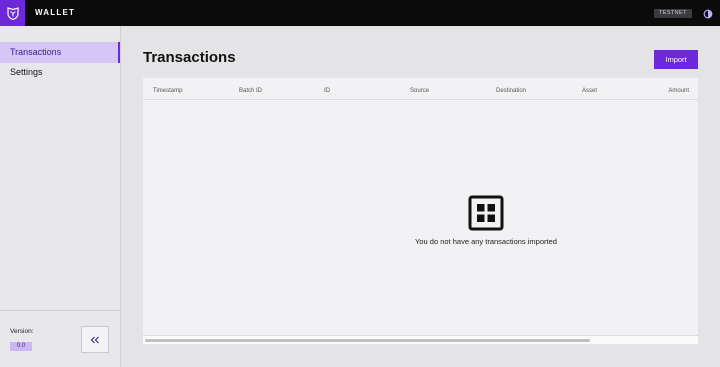 This screenshot has height=367, width=720. Describe the element at coordinates (60, 52) in the screenshot. I see `sidebar-item-transactions: Transactions` at that location.